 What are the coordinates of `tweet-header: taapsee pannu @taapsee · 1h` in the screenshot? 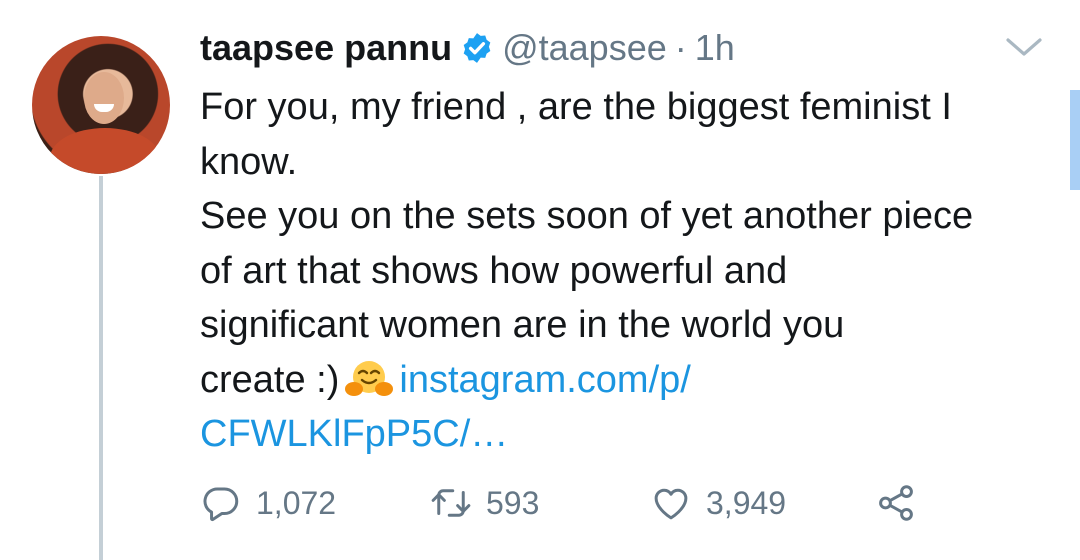 It's located at (467, 48).